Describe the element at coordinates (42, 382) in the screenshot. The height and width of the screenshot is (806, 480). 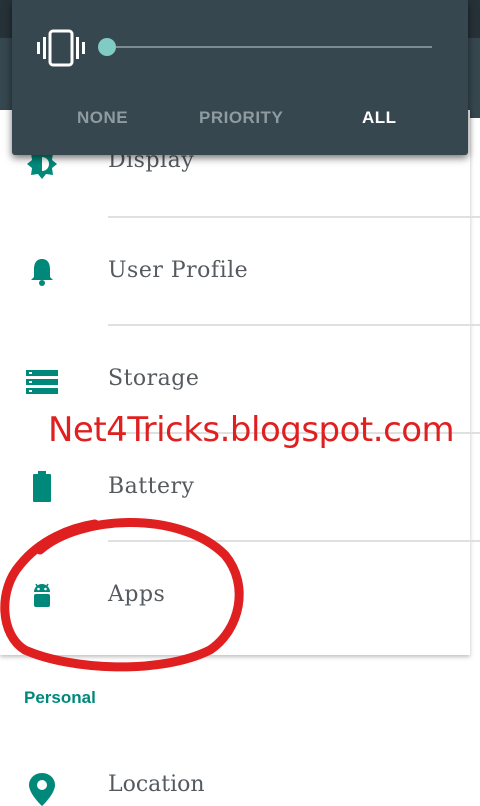
I see `storage-icon` at that location.